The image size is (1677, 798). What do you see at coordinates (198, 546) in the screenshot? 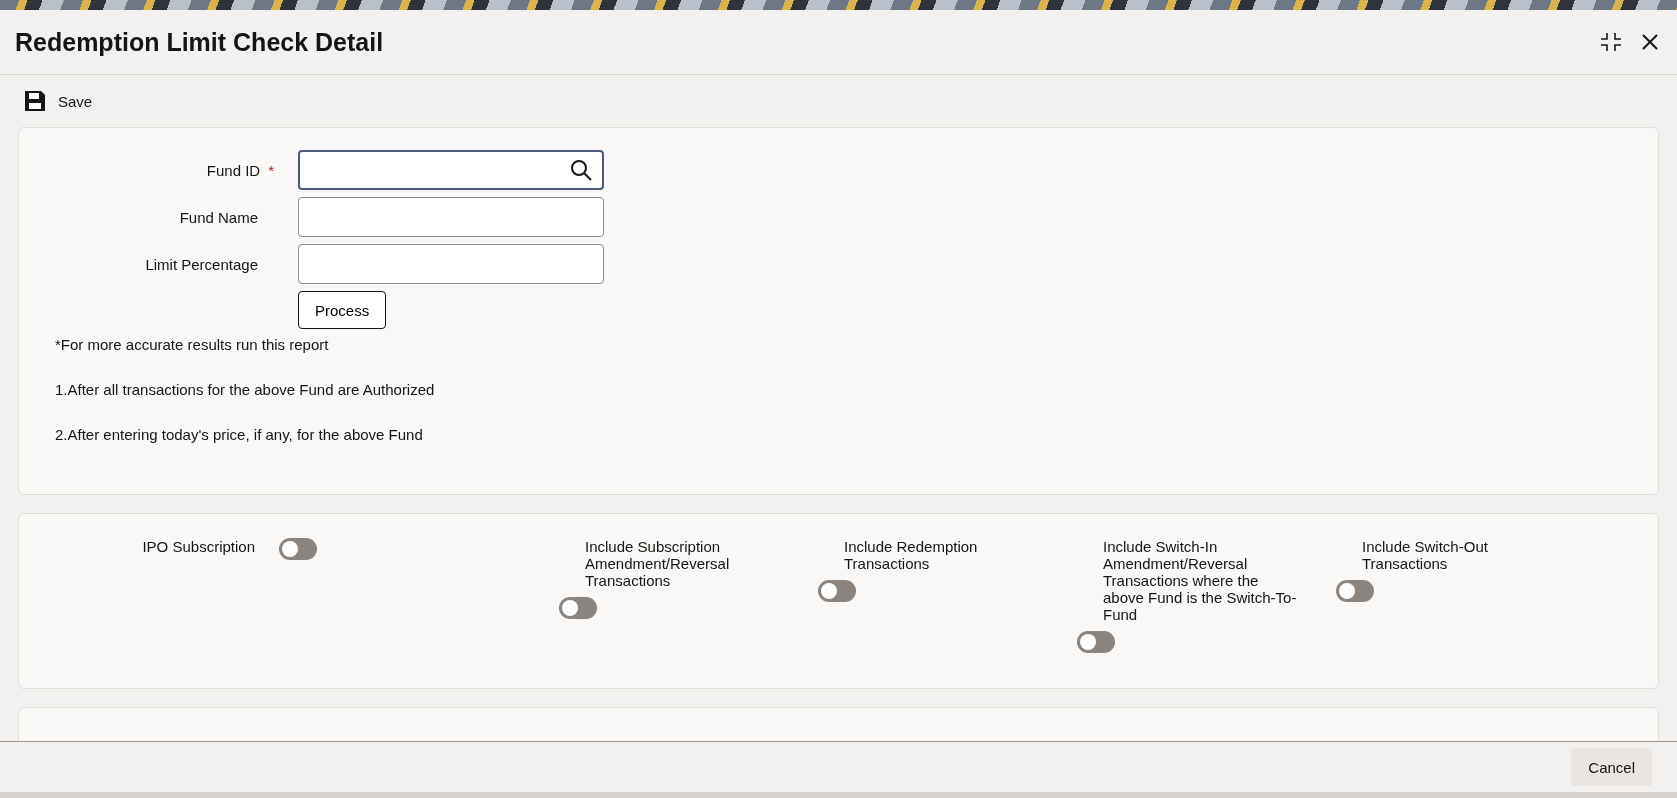
I see `option-label: IPO Subscription` at bounding box center [198, 546].